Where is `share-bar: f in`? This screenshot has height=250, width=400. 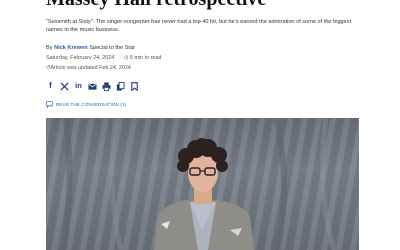 share-bar: f in is located at coordinates (92, 86).